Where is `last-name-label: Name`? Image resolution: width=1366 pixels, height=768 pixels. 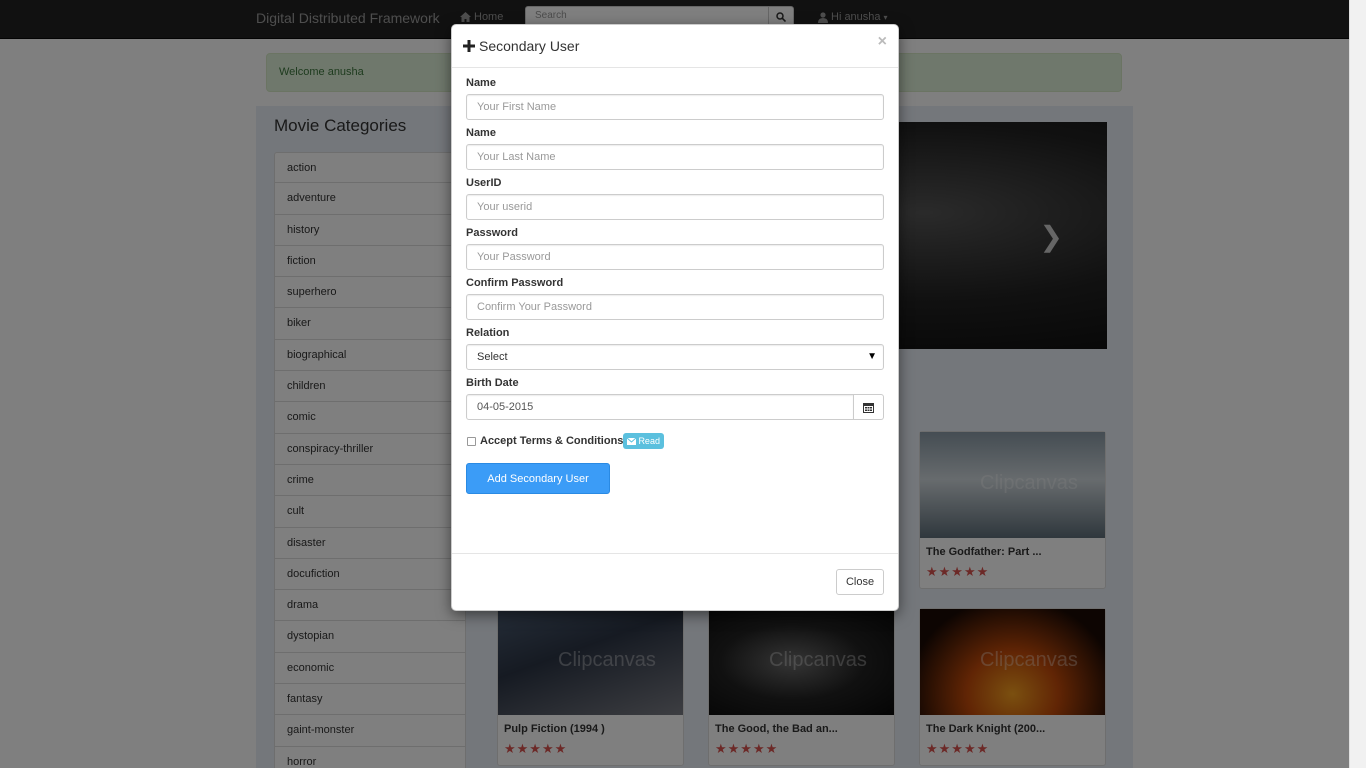 last-name-label: Name is located at coordinates (481, 133).